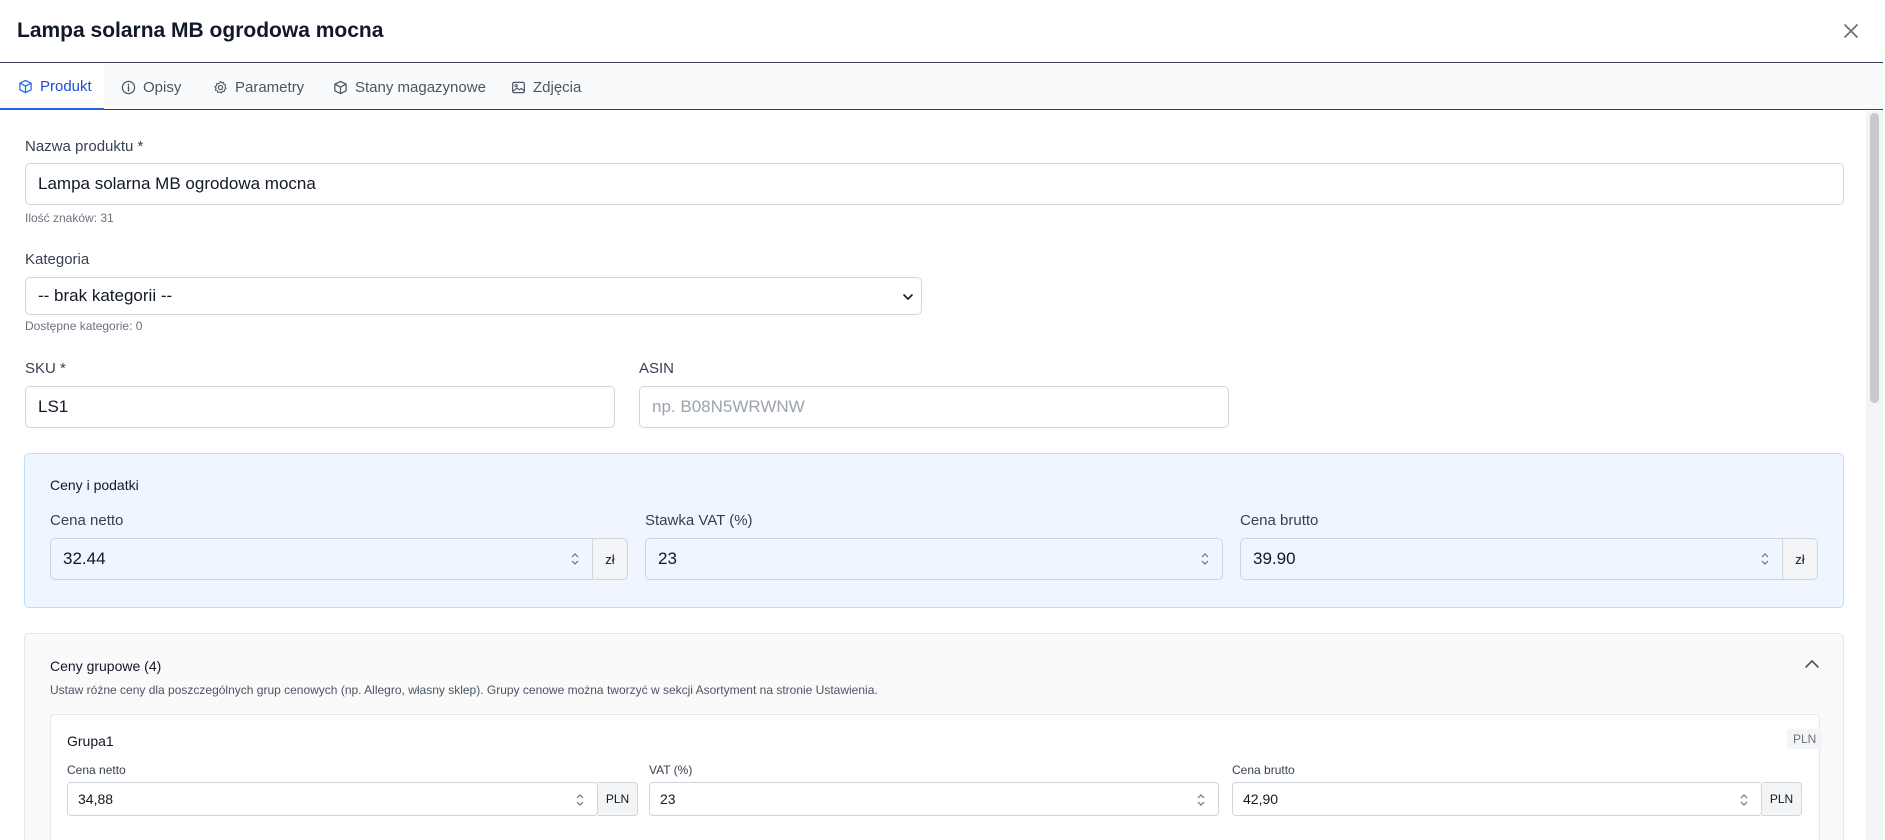 Image resolution: width=1885 pixels, height=840 pixels. I want to click on group-vat-value: 23, so click(668, 799).